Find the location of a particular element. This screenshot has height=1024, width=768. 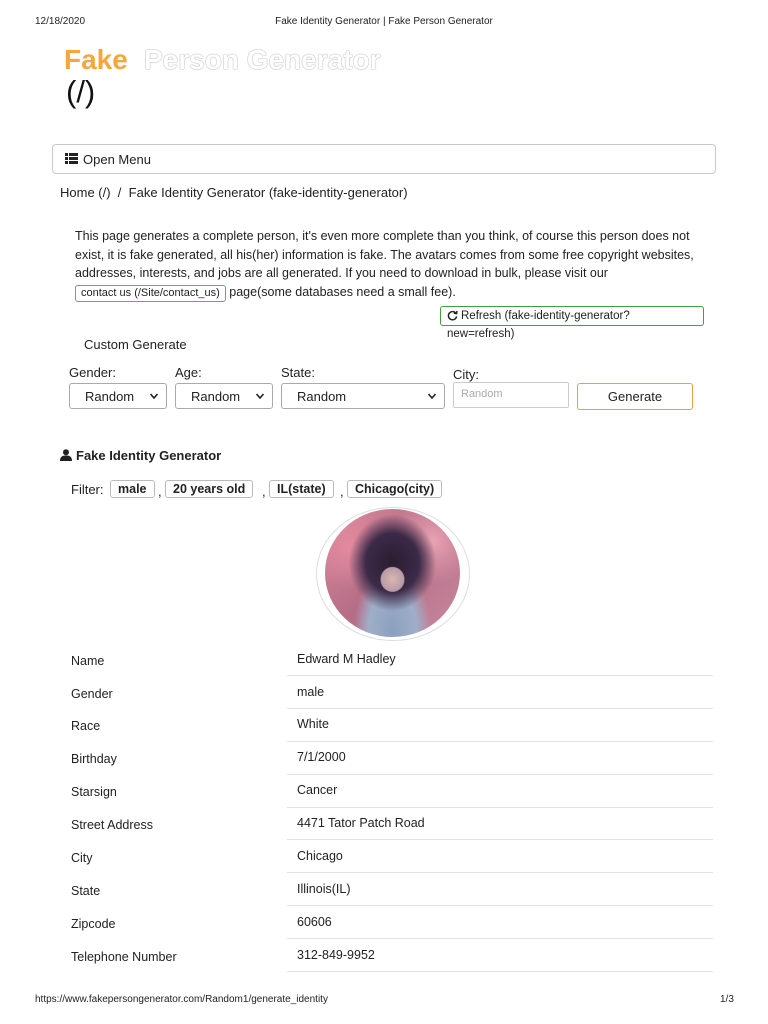

section-title: Fake Identity Generator is located at coordinates (140, 455).